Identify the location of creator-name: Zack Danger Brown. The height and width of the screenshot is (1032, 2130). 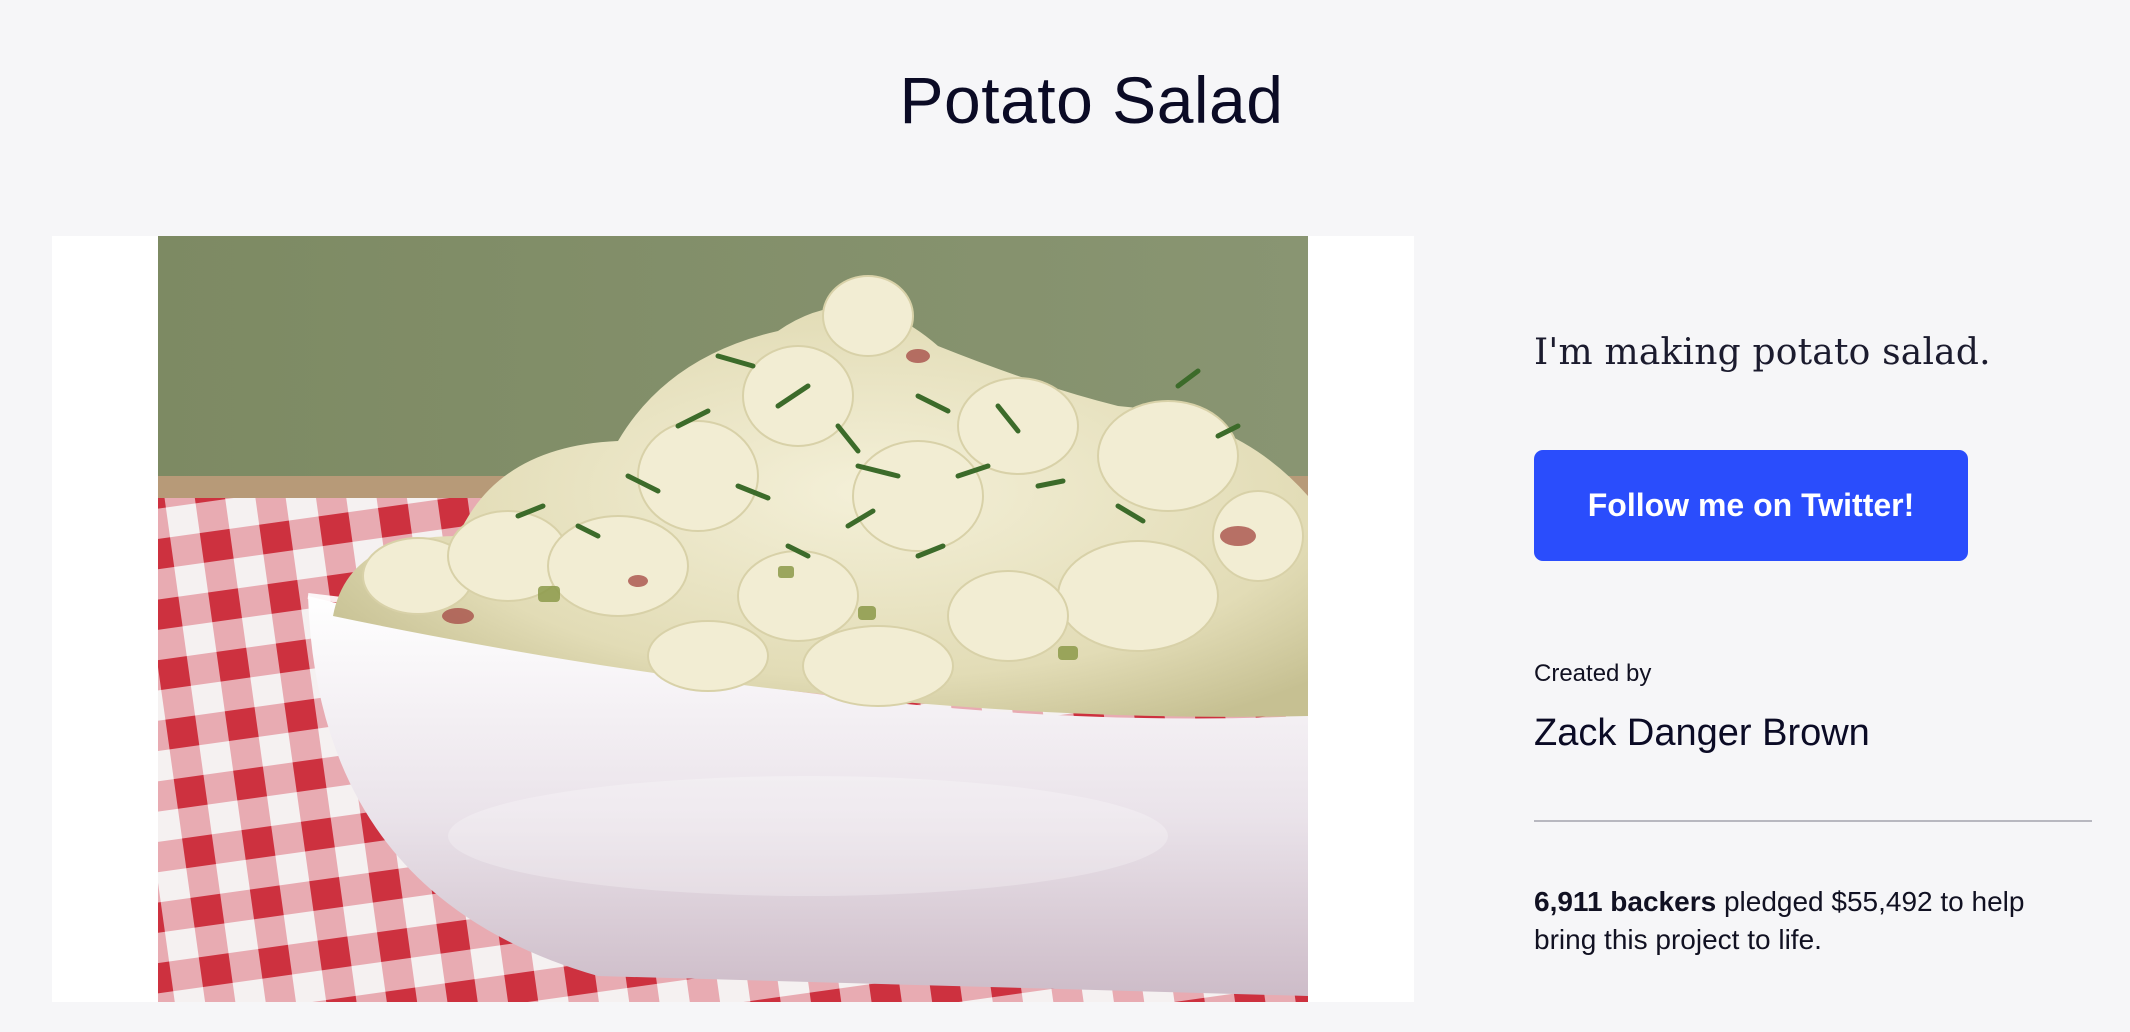
(1702, 733).